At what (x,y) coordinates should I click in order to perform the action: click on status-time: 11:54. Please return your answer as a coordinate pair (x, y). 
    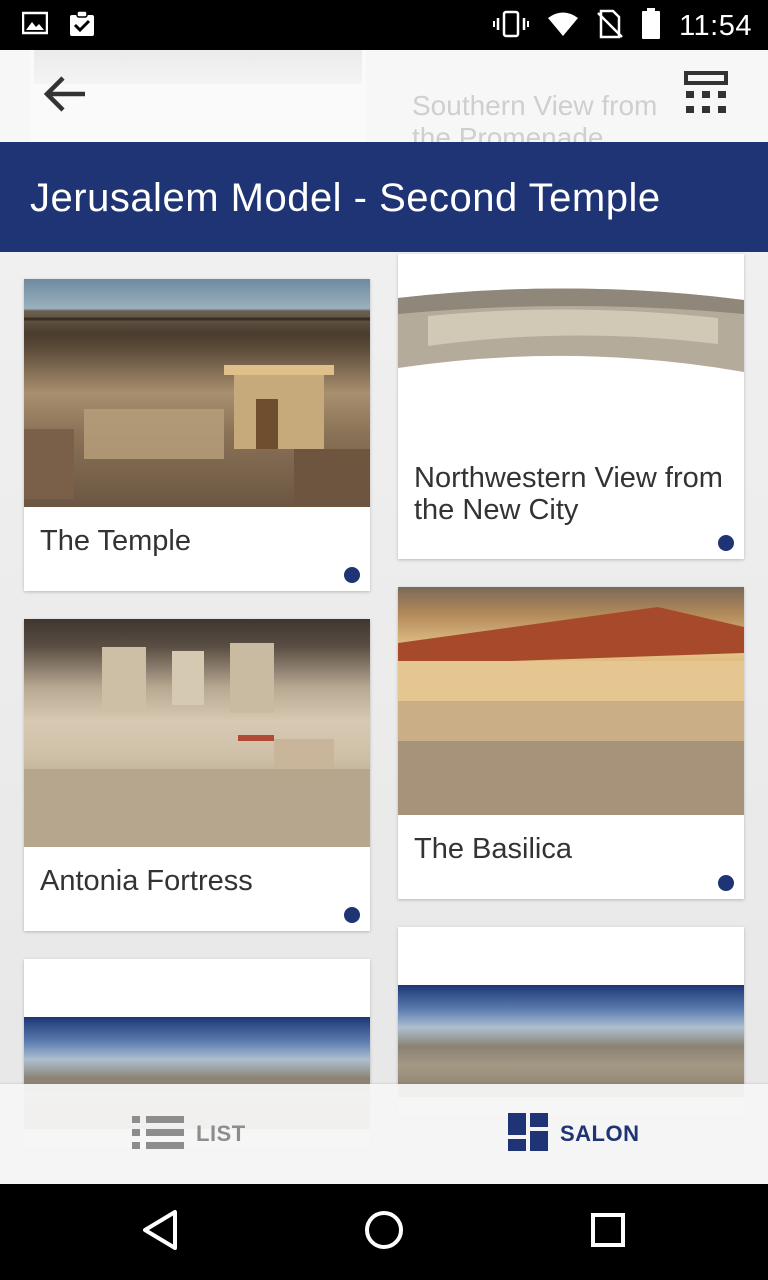
    Looking at the image, I should click on (715, 26).